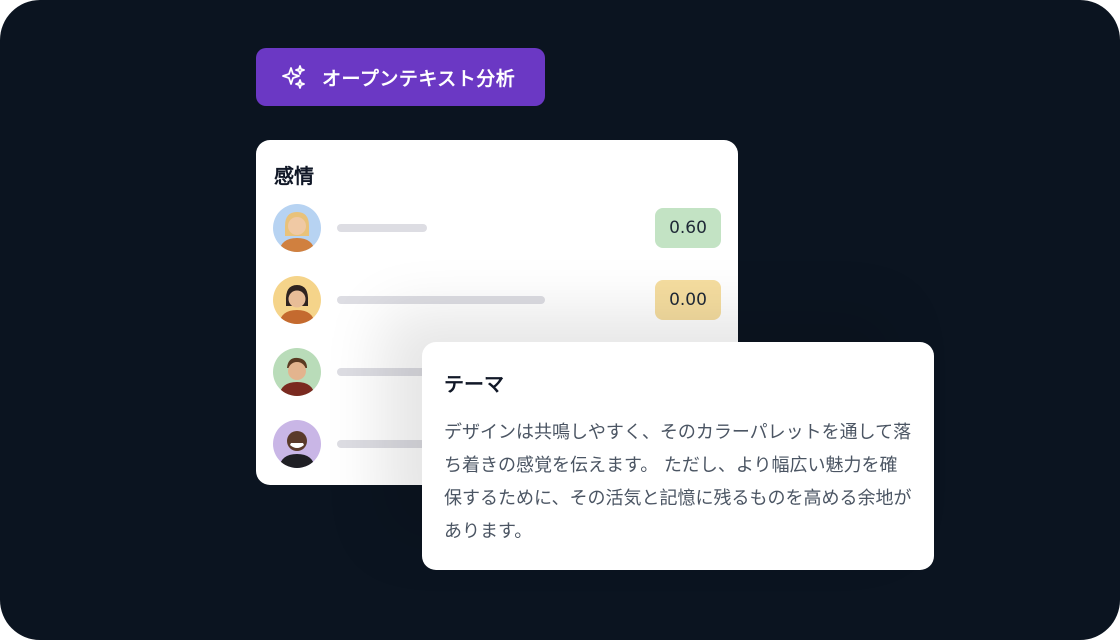  I want to click on sentiment-score: 0.00, so click(688, 300).